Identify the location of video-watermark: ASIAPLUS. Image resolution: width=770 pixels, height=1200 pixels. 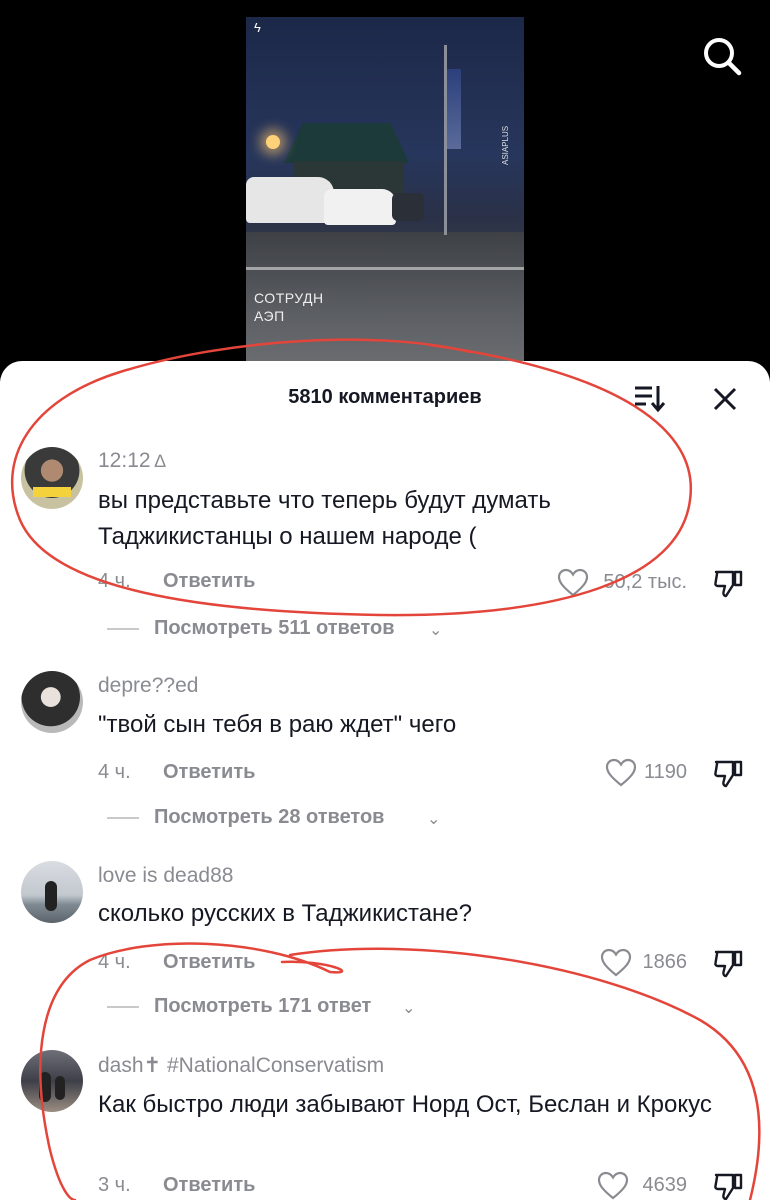
(505, 145).